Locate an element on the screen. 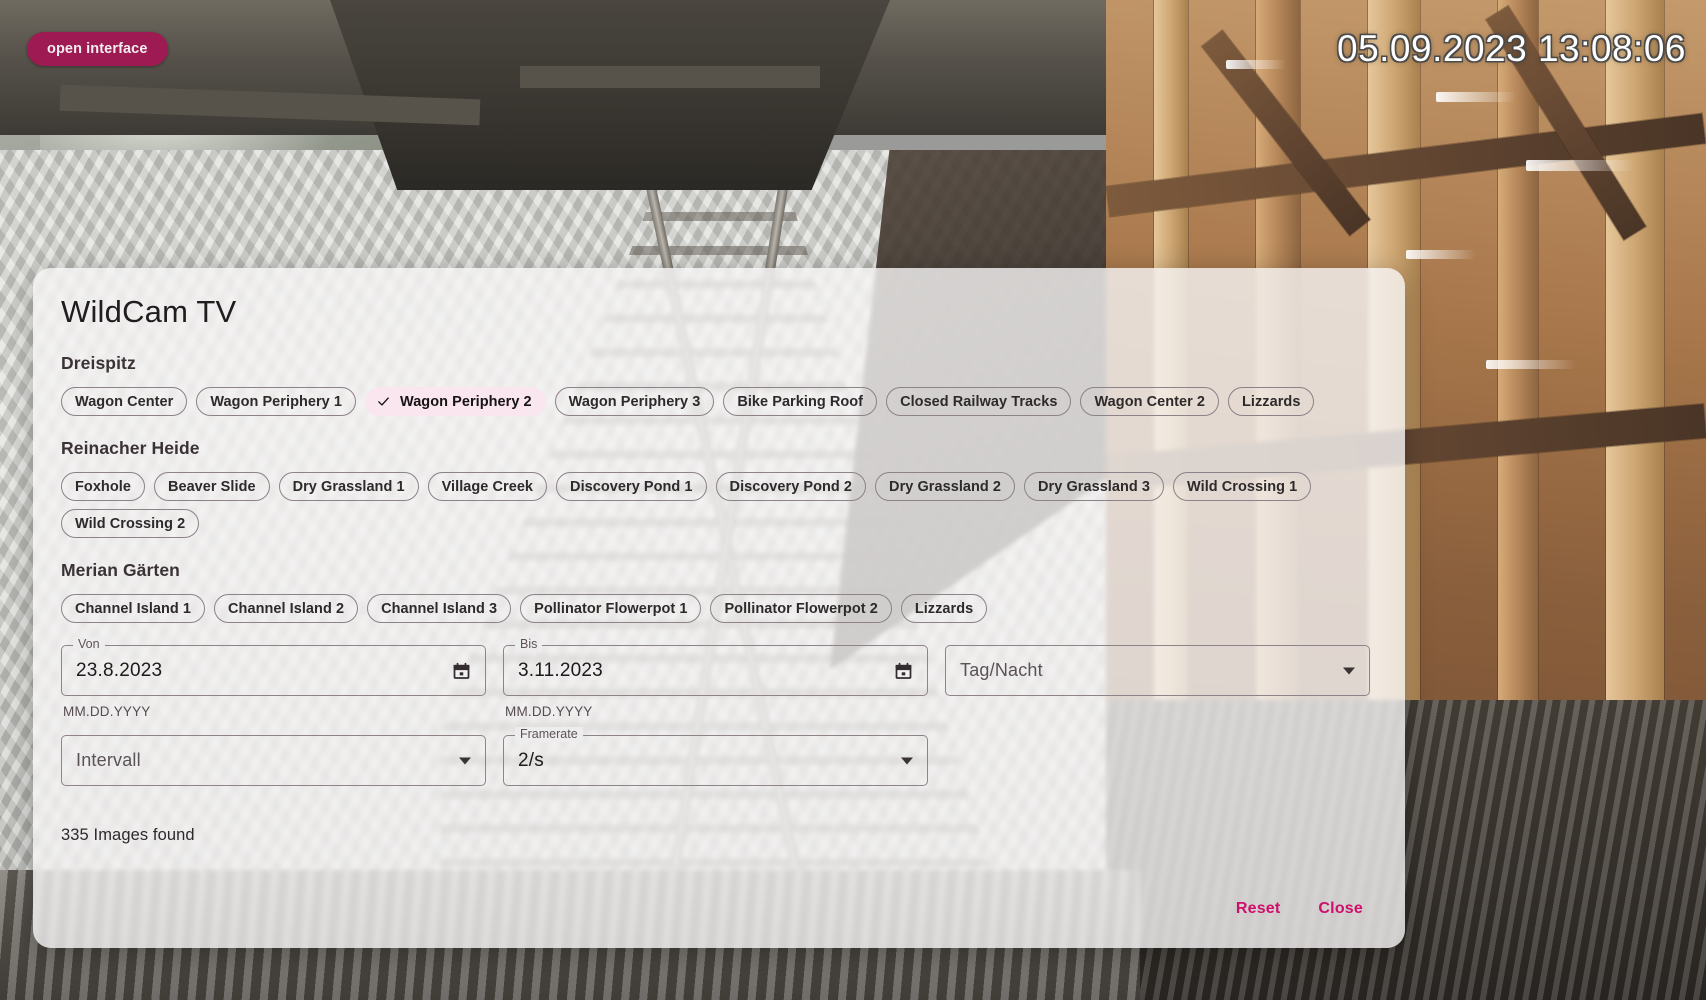  camera-chip-label: Discovery Pond 1 is located at coordinates (631, 486).